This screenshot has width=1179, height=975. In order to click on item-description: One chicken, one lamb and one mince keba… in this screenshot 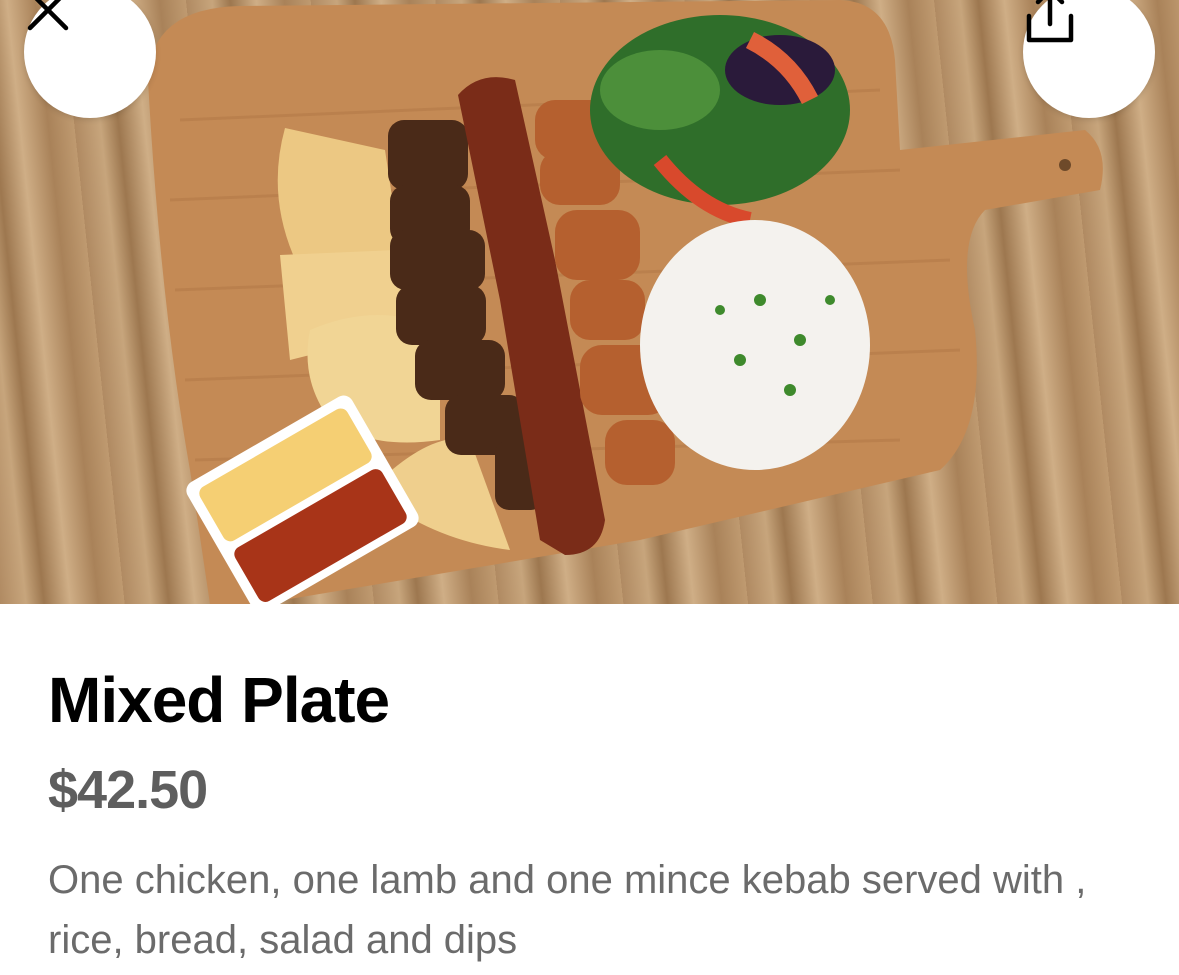, I will do `click(567, 910)`.